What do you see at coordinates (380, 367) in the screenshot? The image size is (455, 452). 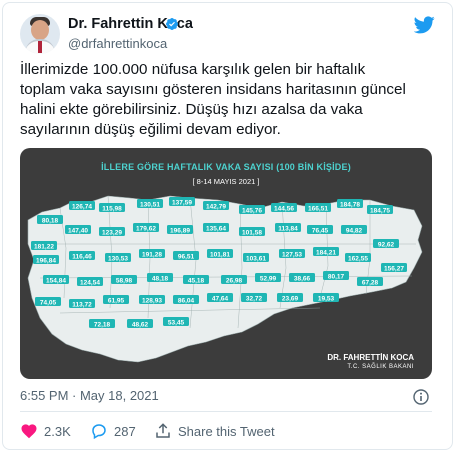 I see `map-signature-title: T.C. SAĞLIK BAKANI` at bounding box center [380, 367].